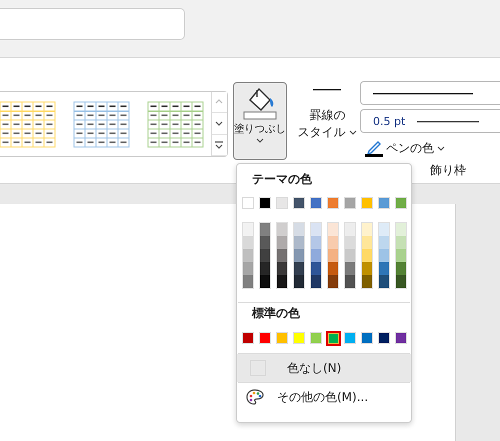 This screenshot has width=500, height=441. What do you see at coordinates (92, 24) in the screenshot?
I see `search-field` at bounding box center [92, 24].